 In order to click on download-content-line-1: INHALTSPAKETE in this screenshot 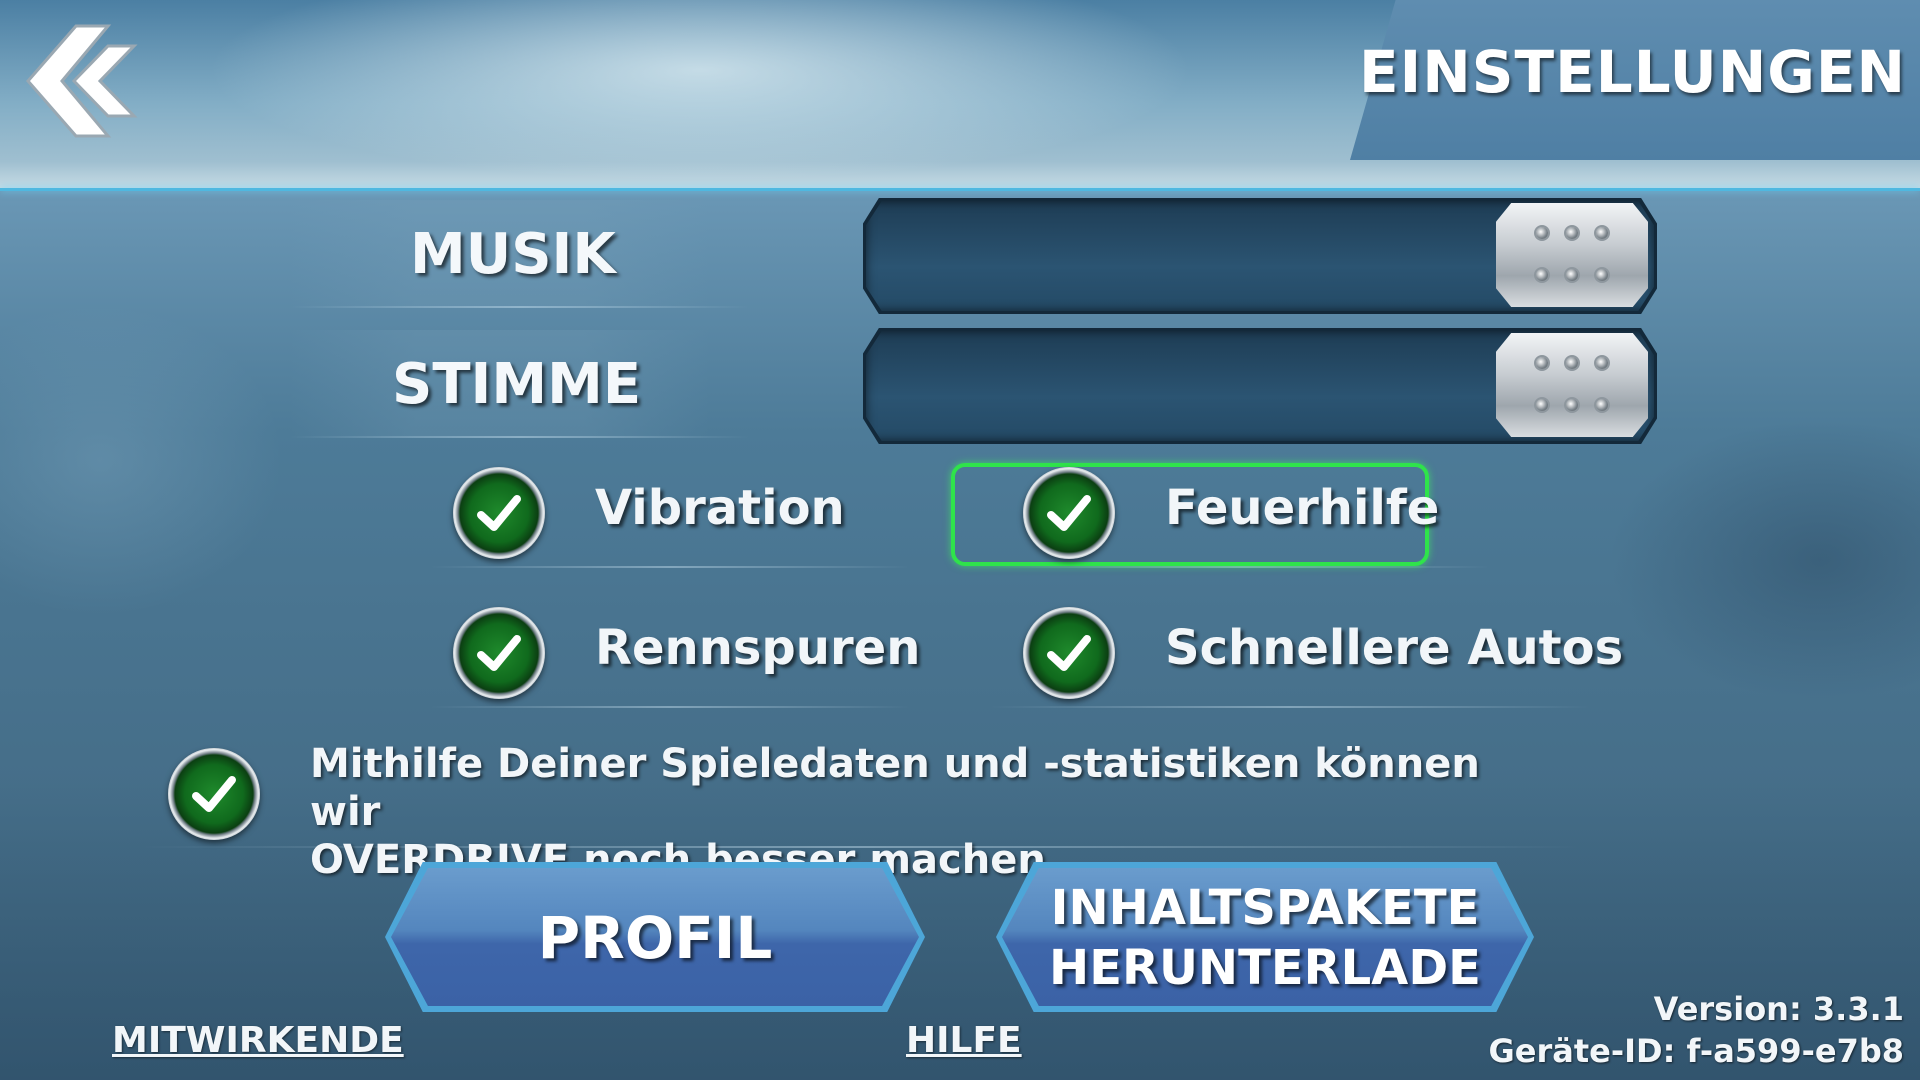, I will do `click(1265, 908)`.